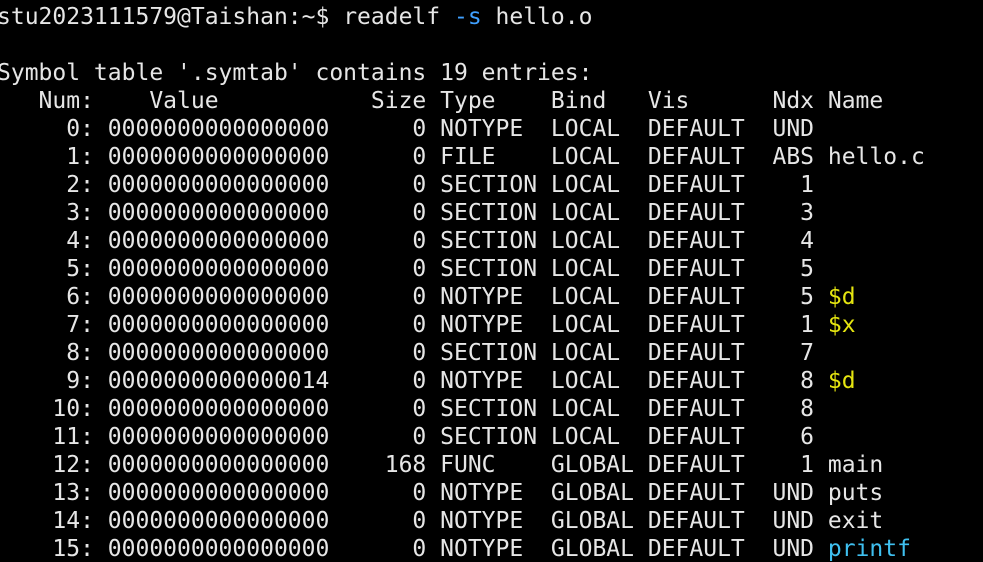  What do you see at coordinates (54, 549) in the screenshot?
I see `symbol-num: 15:` at bounding box center [54, 549].